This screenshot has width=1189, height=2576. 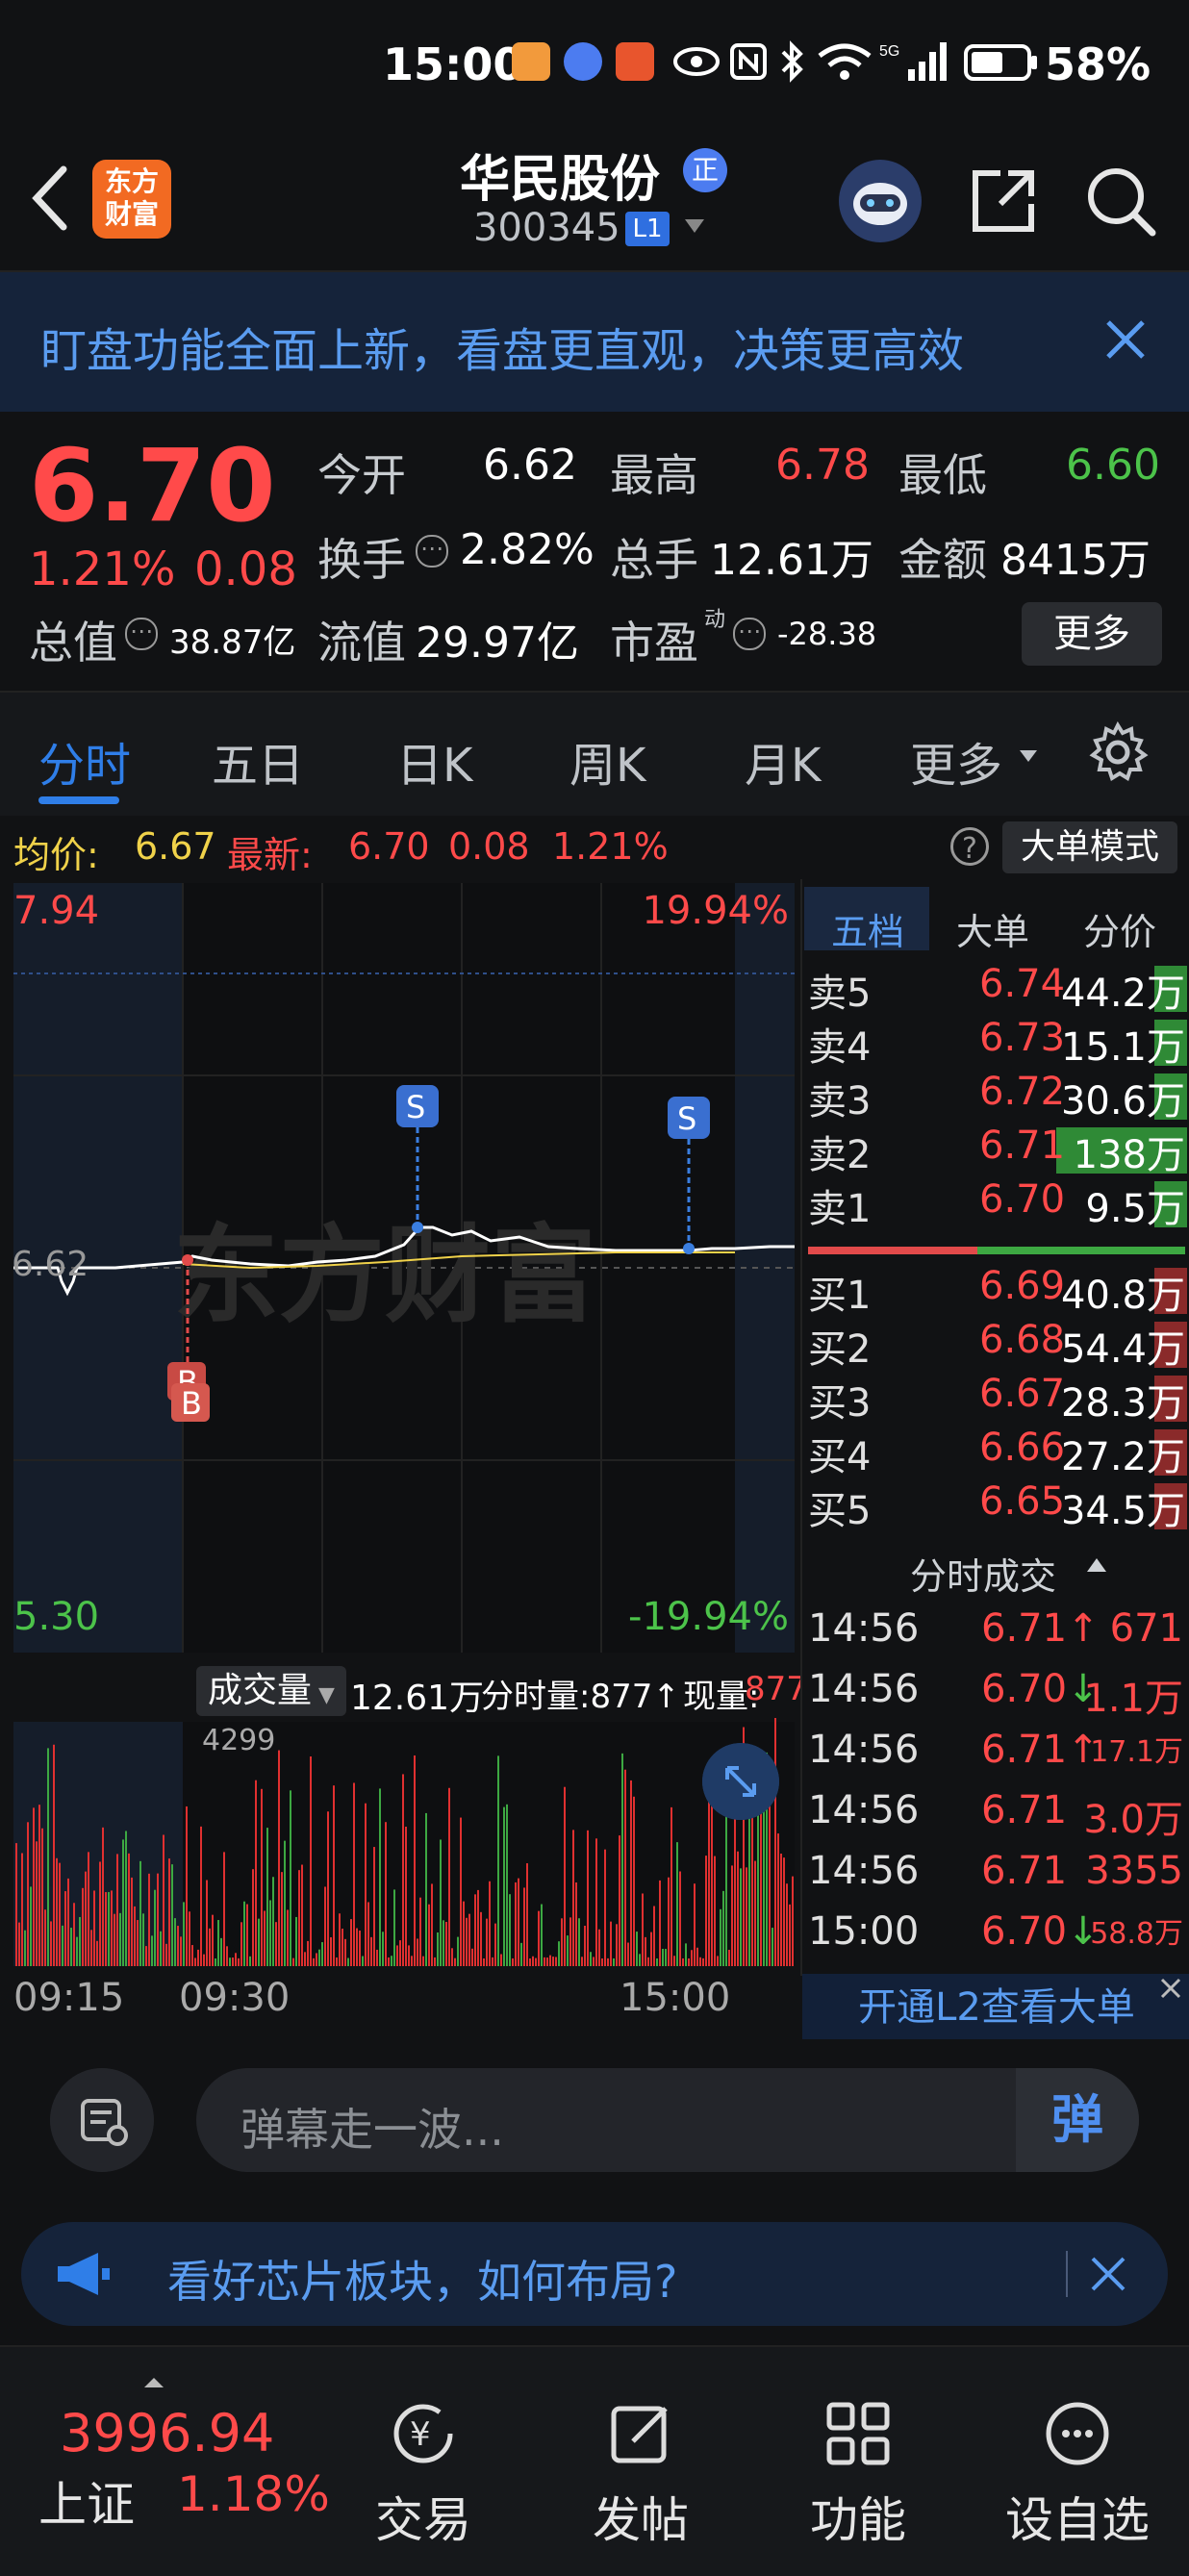 What do you see at coordinates (1119, 201) in the screenshot?
I see `search-icon` at bounding box center [1119, 201].